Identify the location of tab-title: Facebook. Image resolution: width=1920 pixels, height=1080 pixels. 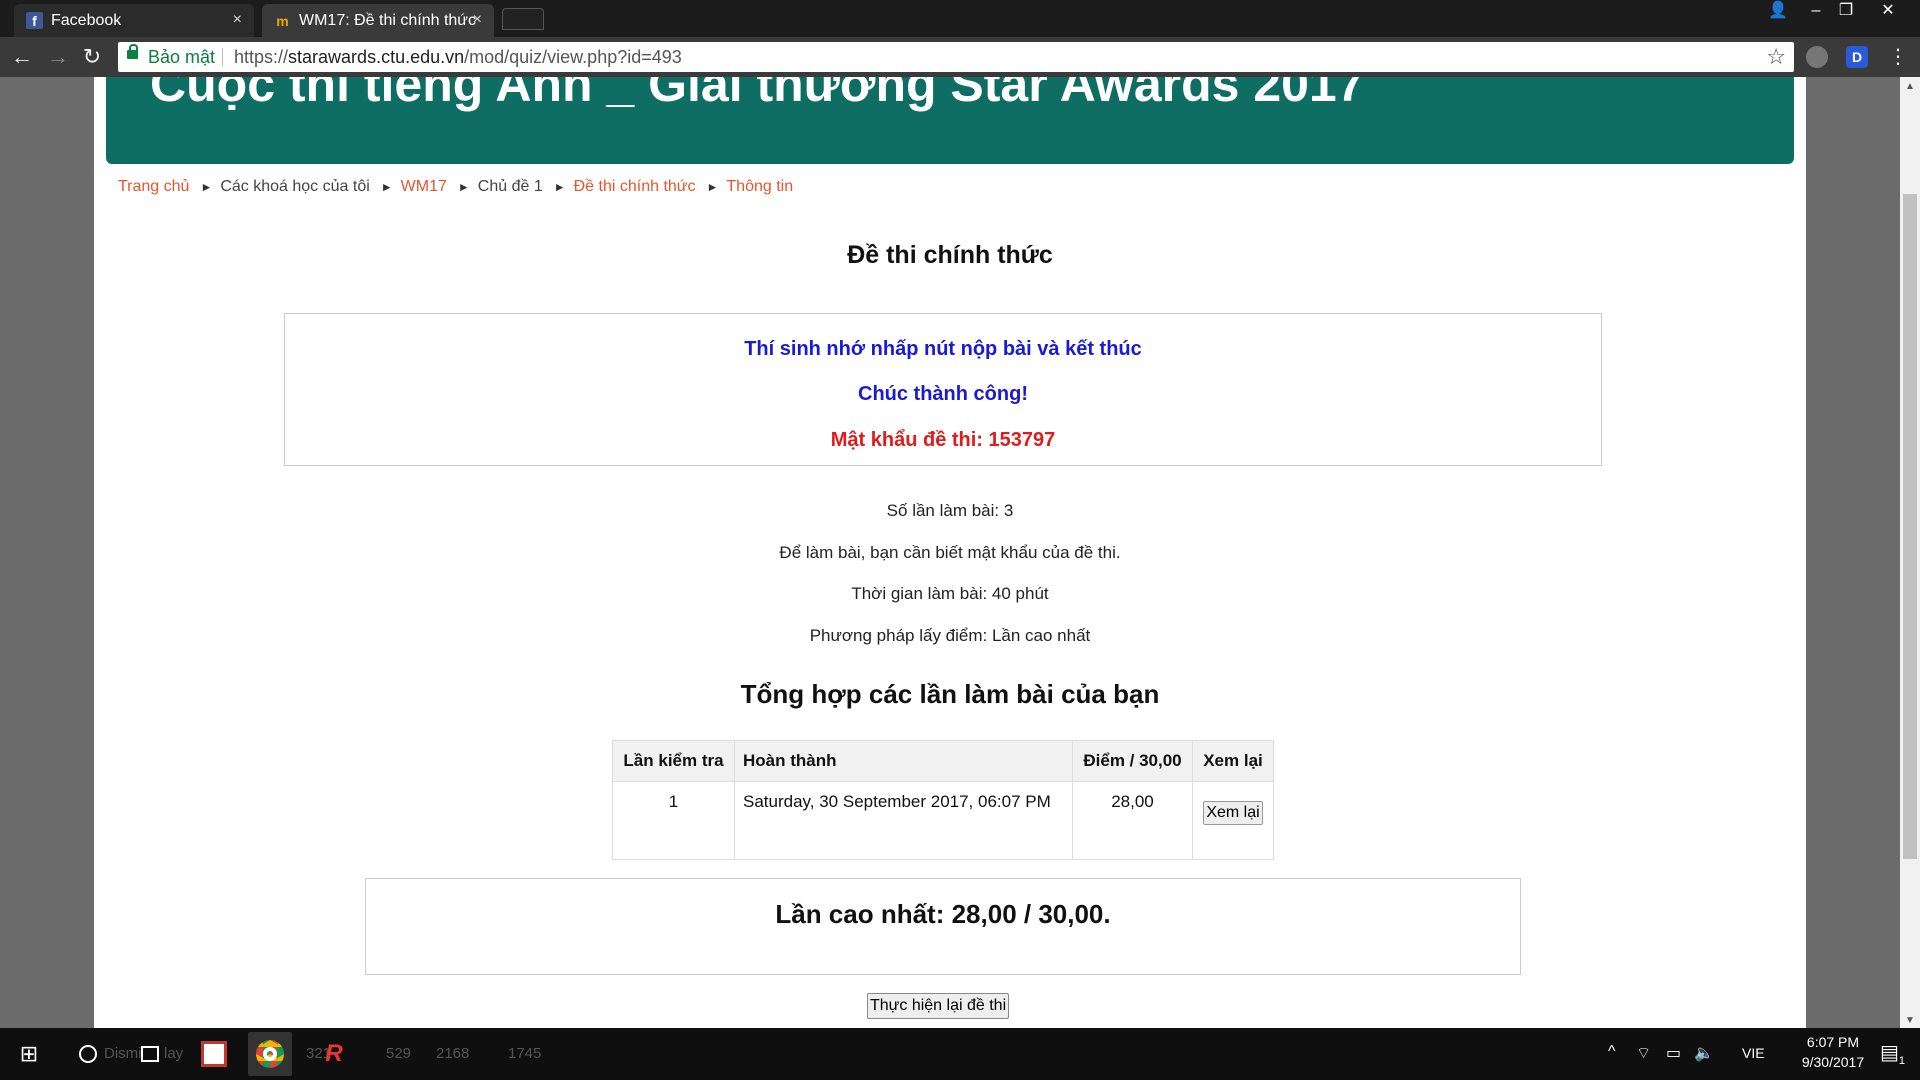
(86, 20).